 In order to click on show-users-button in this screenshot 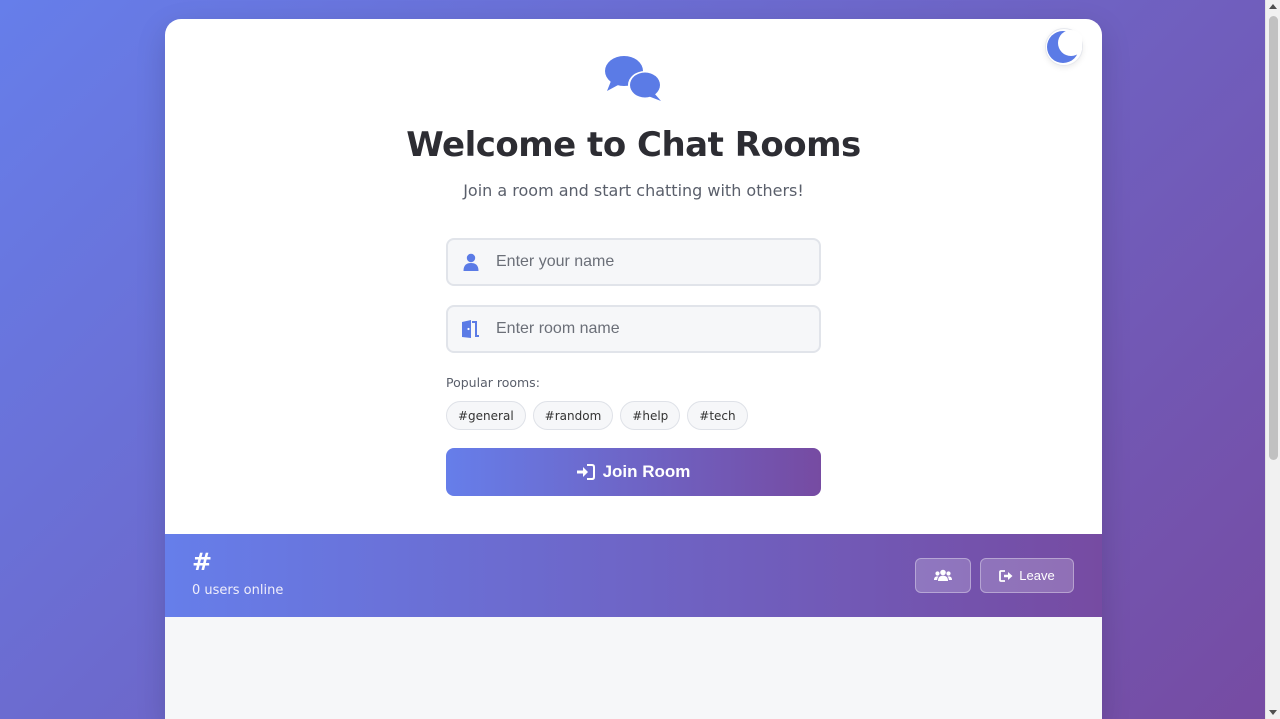, I will do `click(943, 575)`.